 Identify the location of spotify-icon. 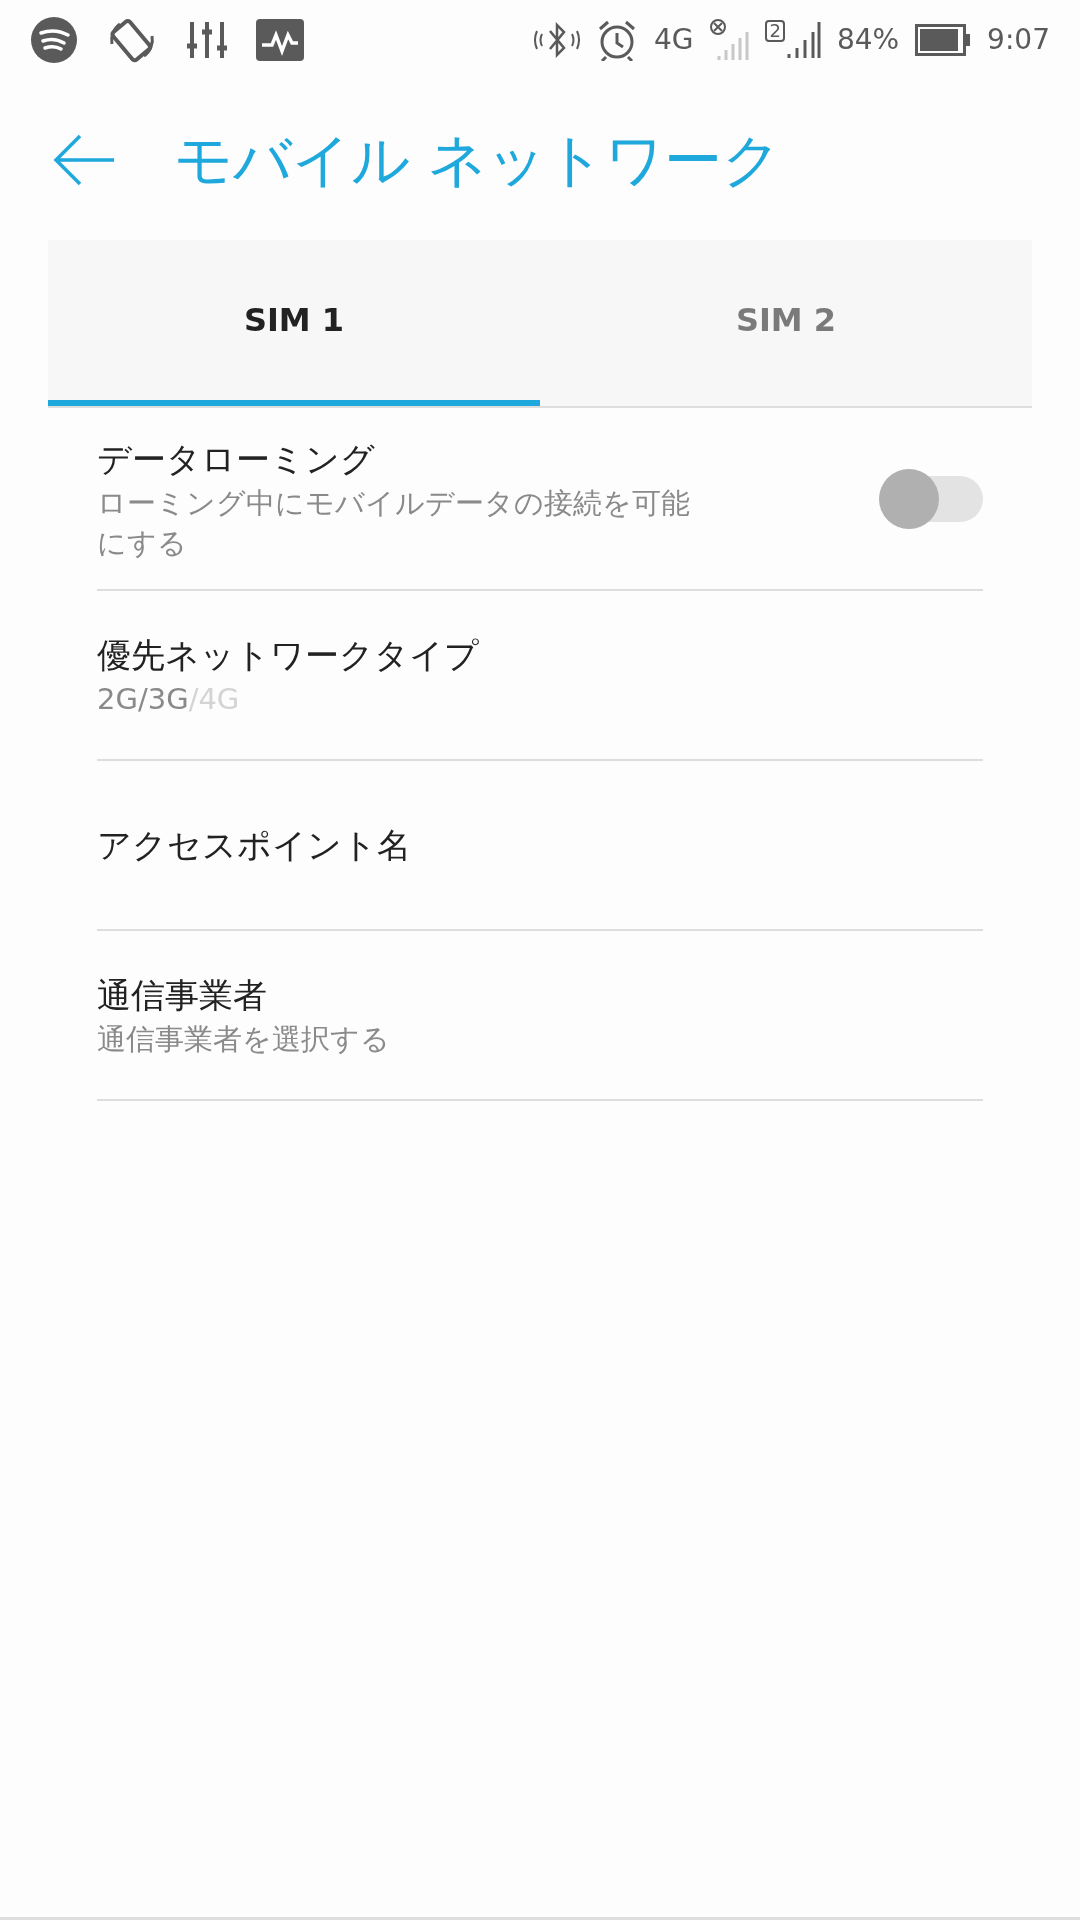
(54, 40).